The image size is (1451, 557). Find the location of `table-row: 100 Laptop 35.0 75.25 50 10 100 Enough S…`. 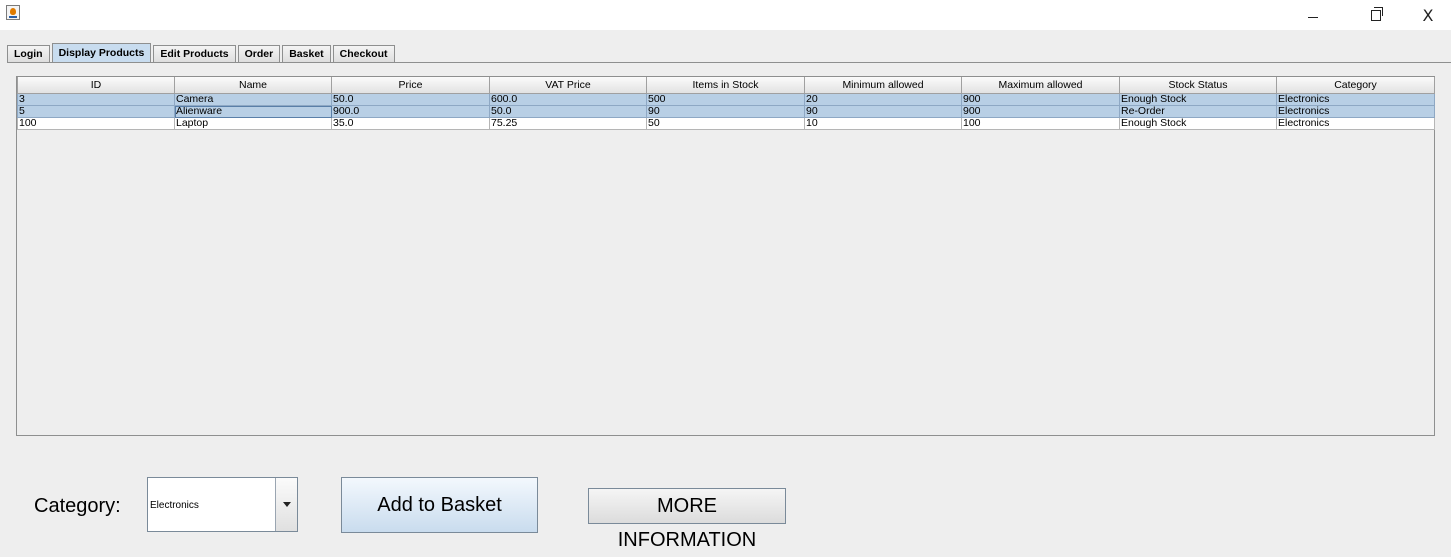

table-row: 100 Laptop 35.0 75.25 50 10 100 Enough S… is located at coordinates (726, 123).